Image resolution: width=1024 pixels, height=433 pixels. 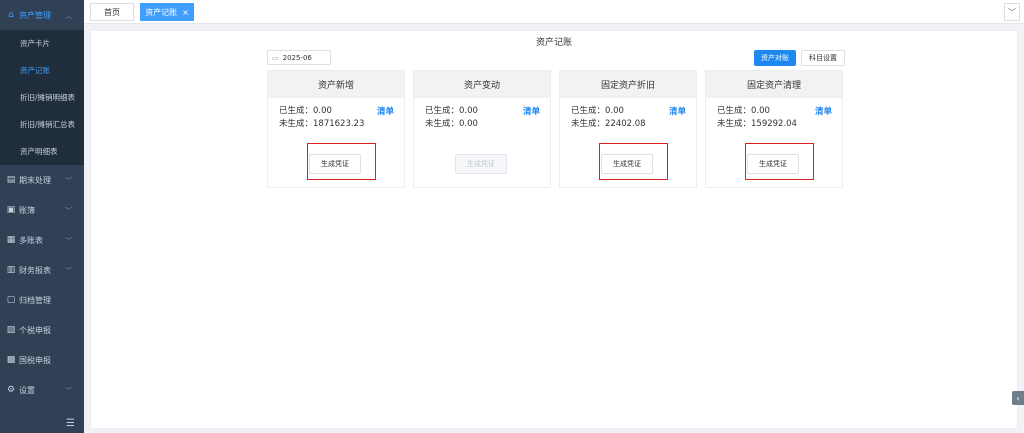 I want to click on grid-icon: ▩, so click(x=11, y=360).